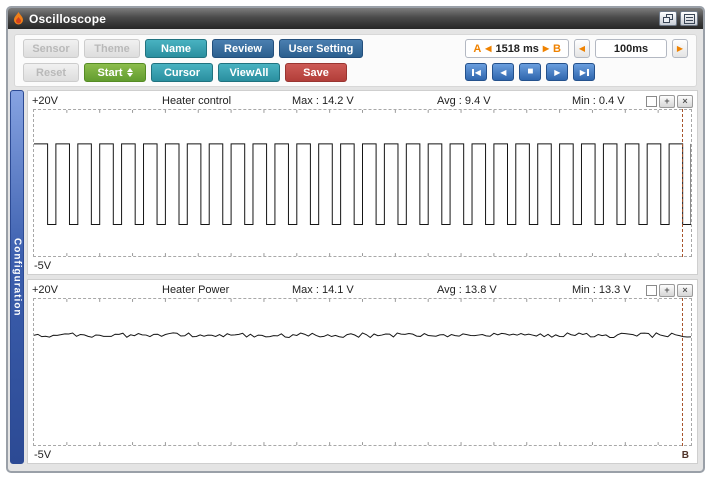 Image resolution: width=711 pixels, height=479 pixels. Describe the element at coordinates (182, 72) in the screenshot. I see `cursor-button: Cursor` at that location.